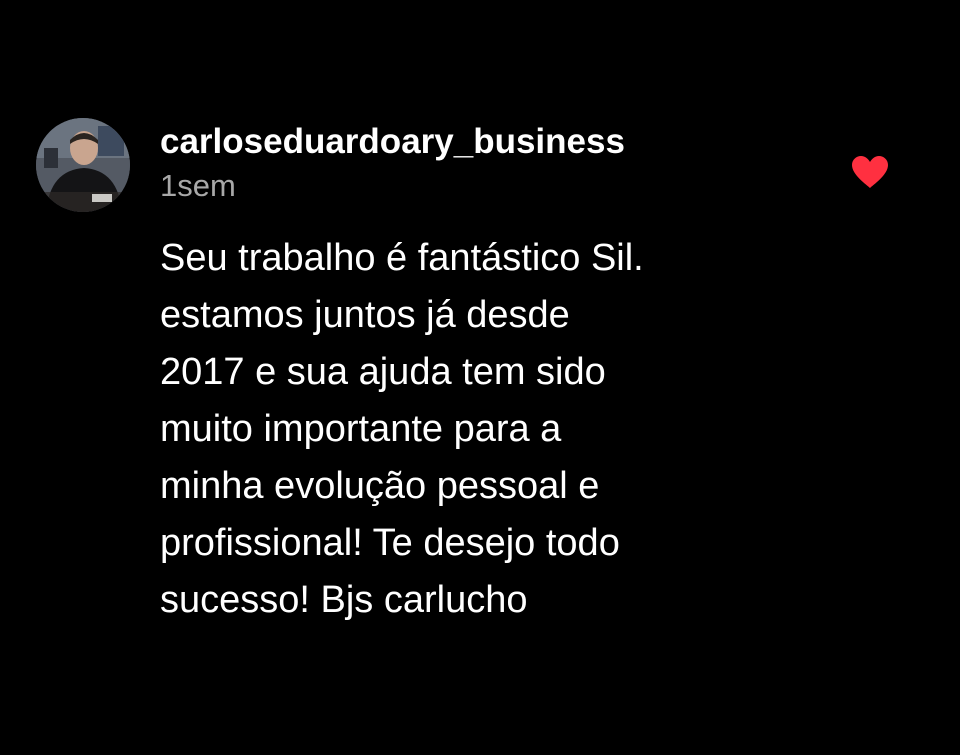  I want to click on comment-text-line: 2017 e sua ajuda tem sido, so click(383, 372).